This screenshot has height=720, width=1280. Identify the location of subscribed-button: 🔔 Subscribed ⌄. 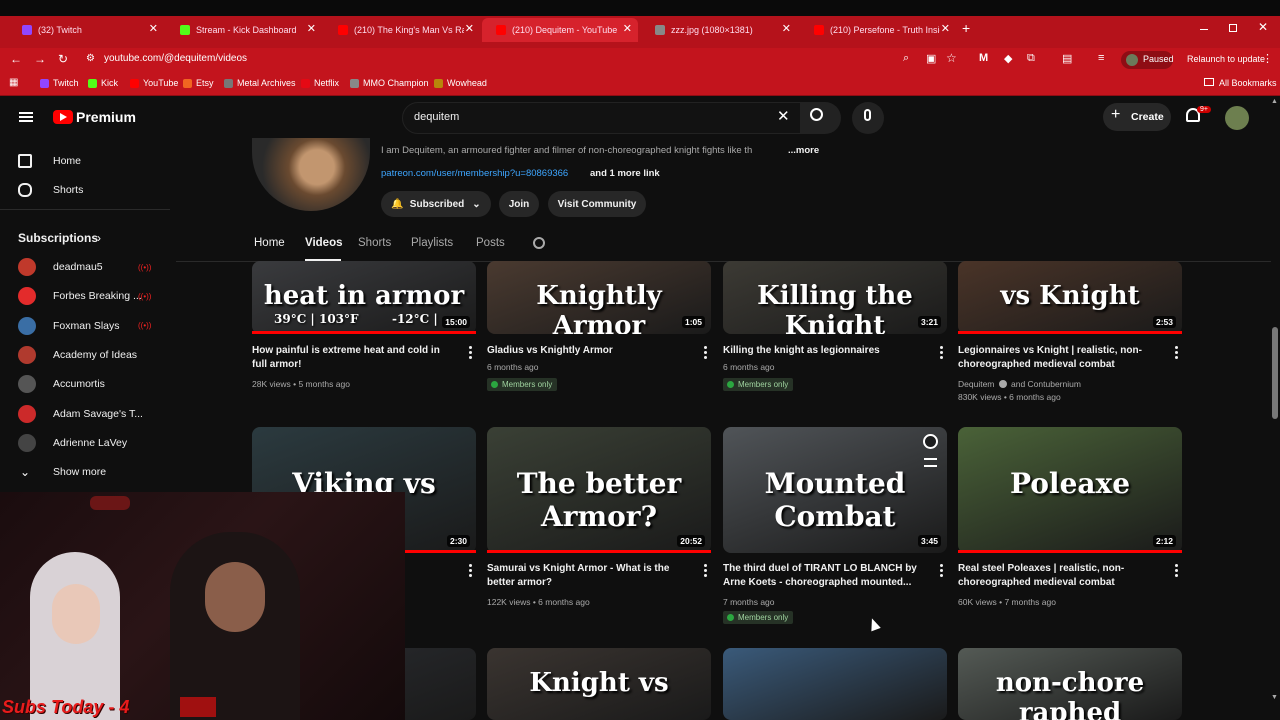
(436, 204).